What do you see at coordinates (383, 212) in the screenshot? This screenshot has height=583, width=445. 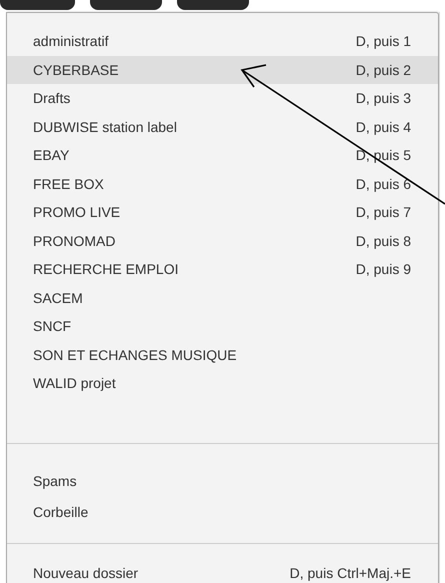 I see `shortcut-label: D, puis 7` at bounding box center [383, 212].